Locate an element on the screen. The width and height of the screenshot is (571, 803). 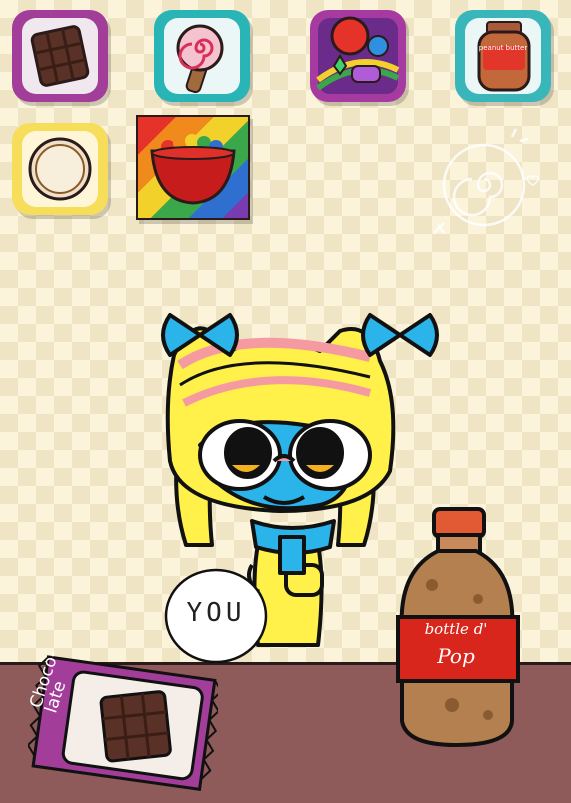
cookie-slot is located at coordinates (60, 169).